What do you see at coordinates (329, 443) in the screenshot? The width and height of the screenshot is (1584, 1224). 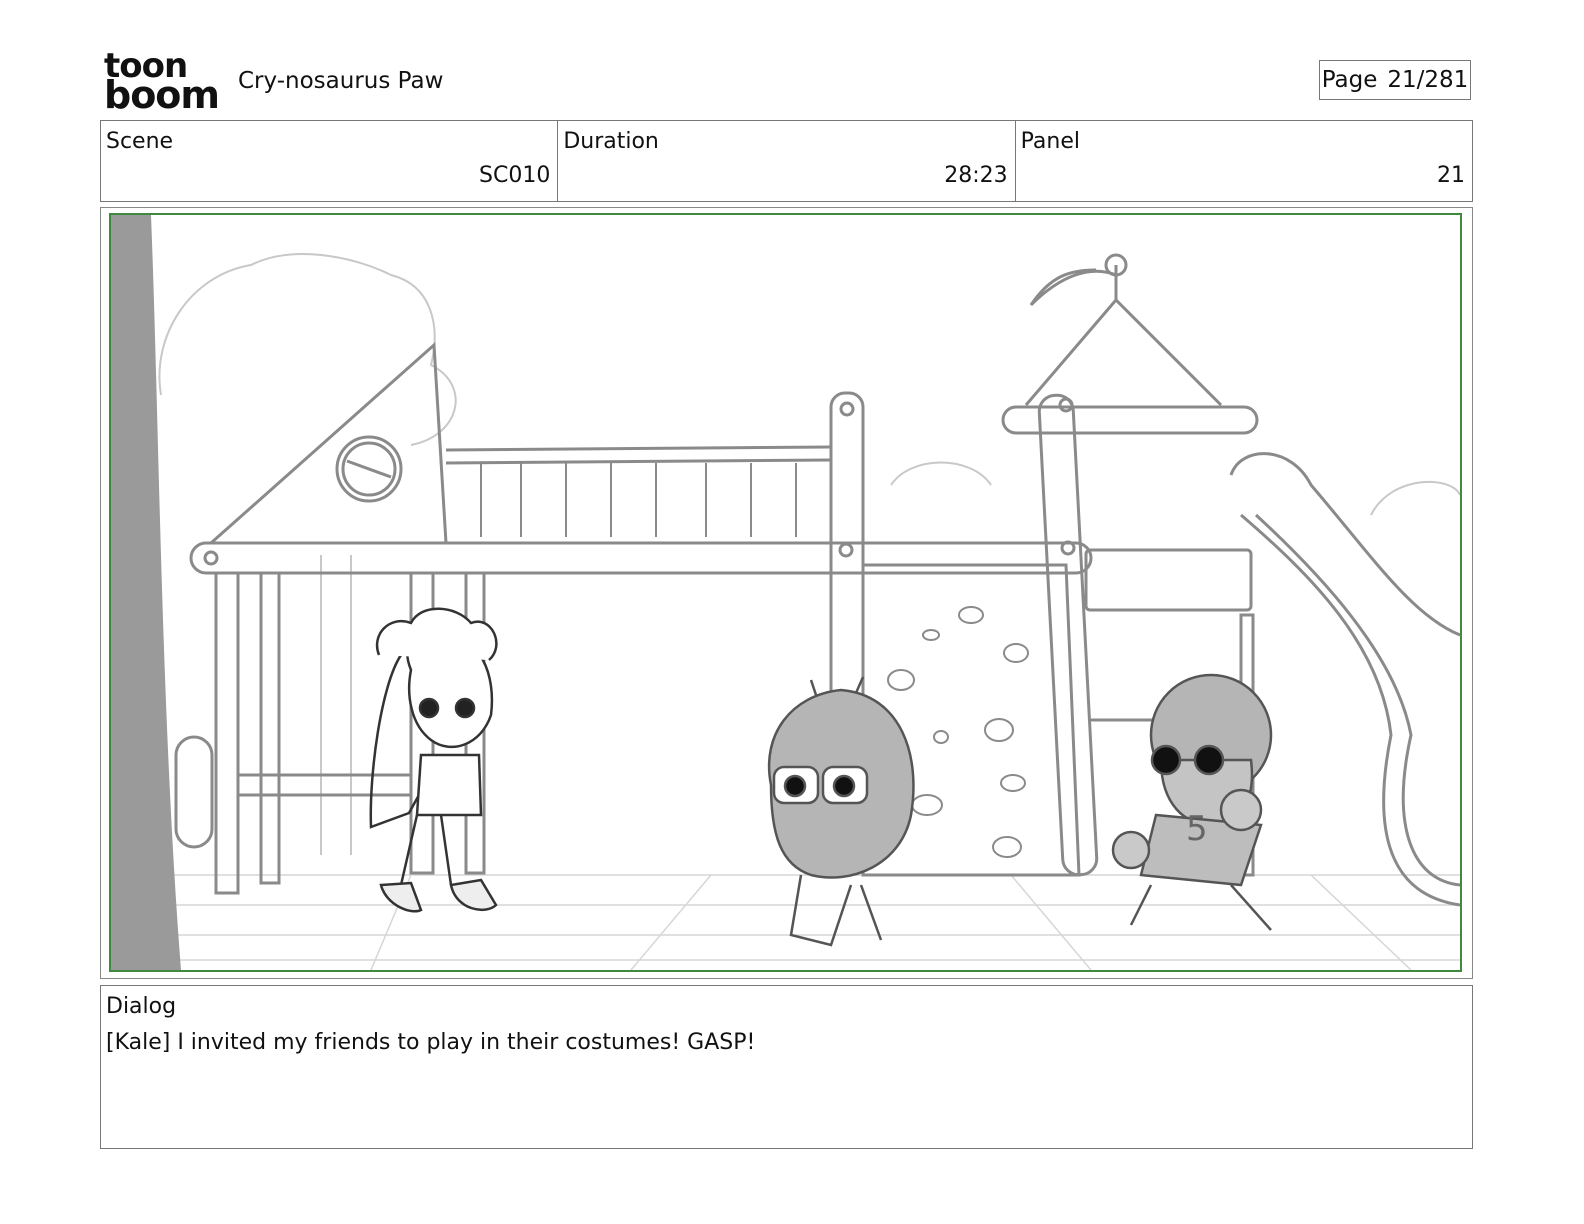 I see `triangle-roof` at bounding box center [329, 443].